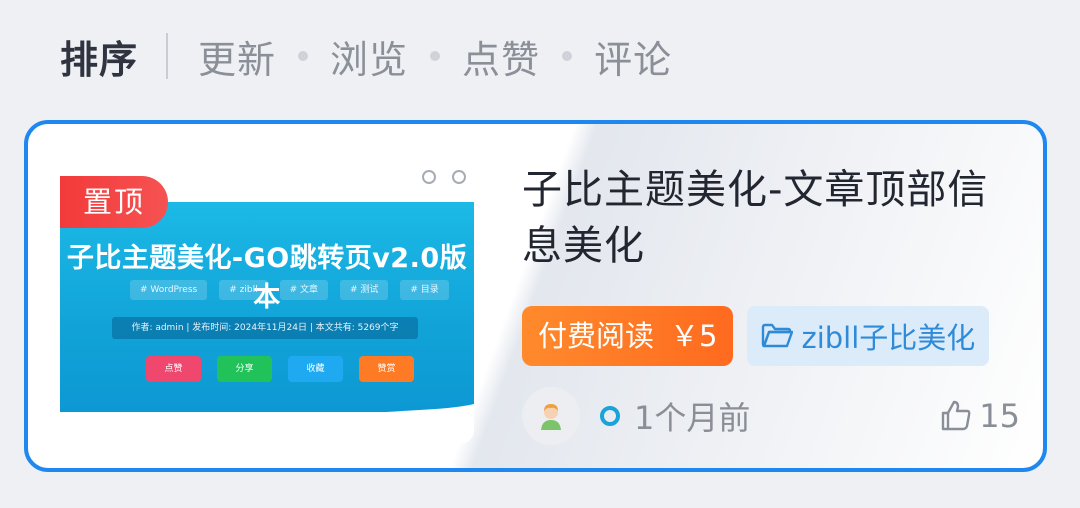 This screenshot has height=508, width=1080. Describe the element at coordinates (429, 177) in the screenshot. I see `thumbnail-user-icon` at that location.